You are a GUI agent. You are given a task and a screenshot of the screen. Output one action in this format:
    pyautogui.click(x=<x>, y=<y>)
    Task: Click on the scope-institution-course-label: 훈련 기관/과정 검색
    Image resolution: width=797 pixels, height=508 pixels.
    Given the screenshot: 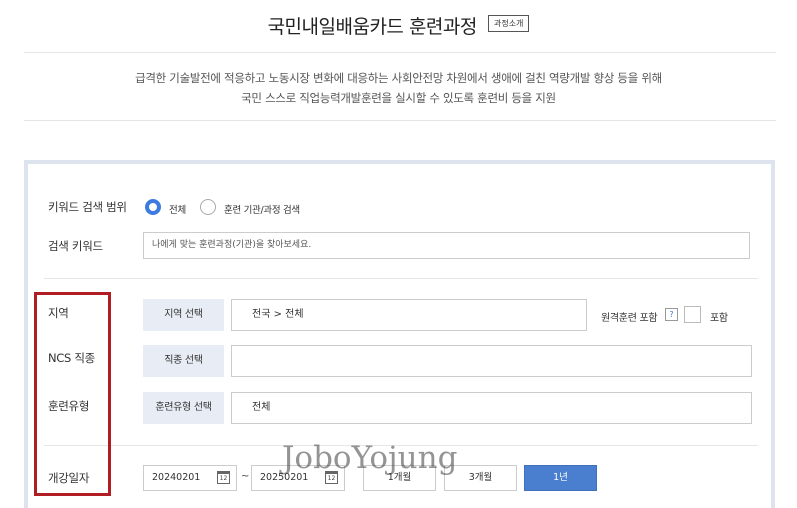 What is the action you would take?
    pyautogui.click(x=262, y=209)
    